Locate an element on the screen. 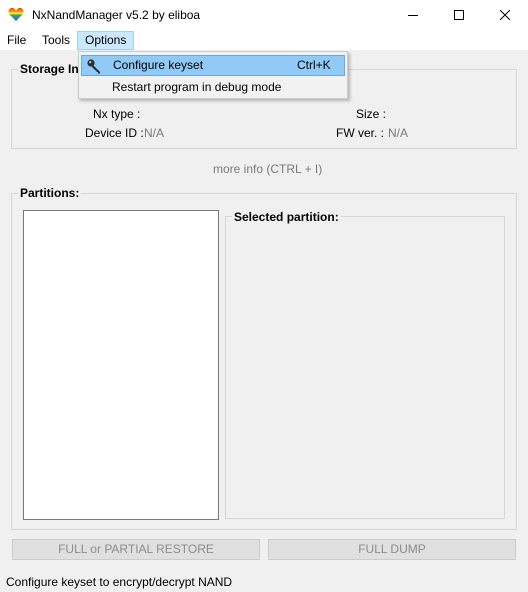  fw-ver-label: FW ver. : is located at coordinates (360, 133).